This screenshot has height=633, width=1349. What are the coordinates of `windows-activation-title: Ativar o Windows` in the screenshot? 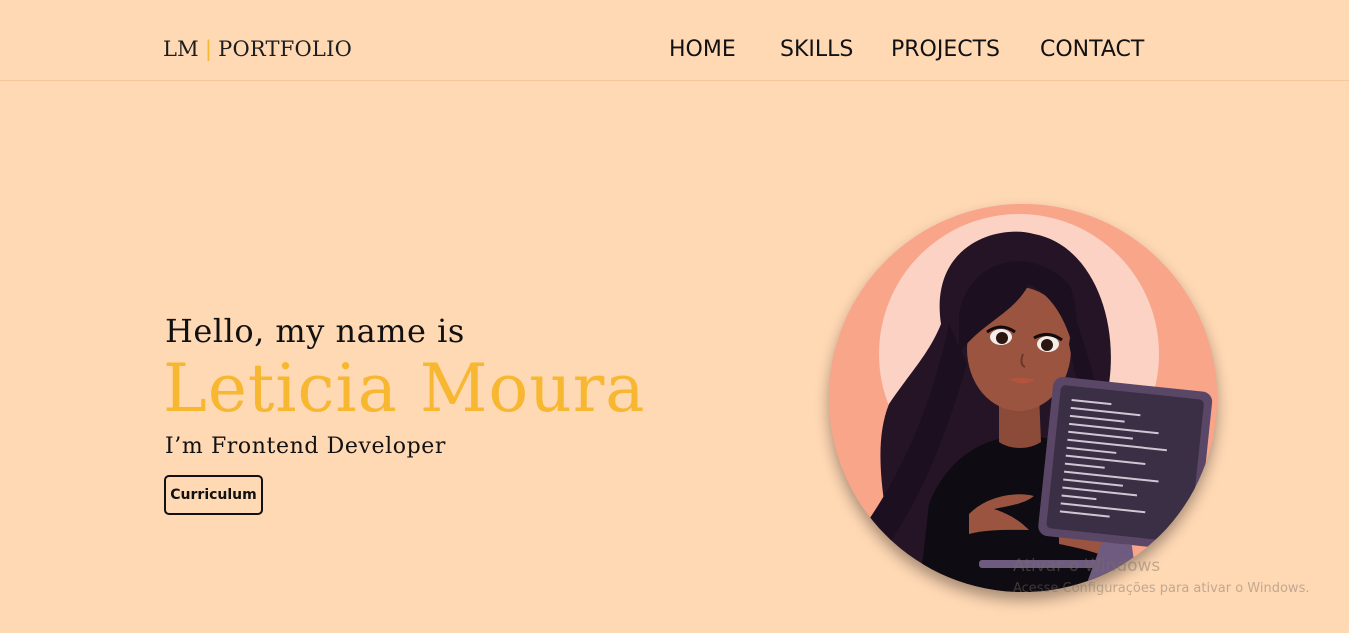 It's located at (1087, 566).